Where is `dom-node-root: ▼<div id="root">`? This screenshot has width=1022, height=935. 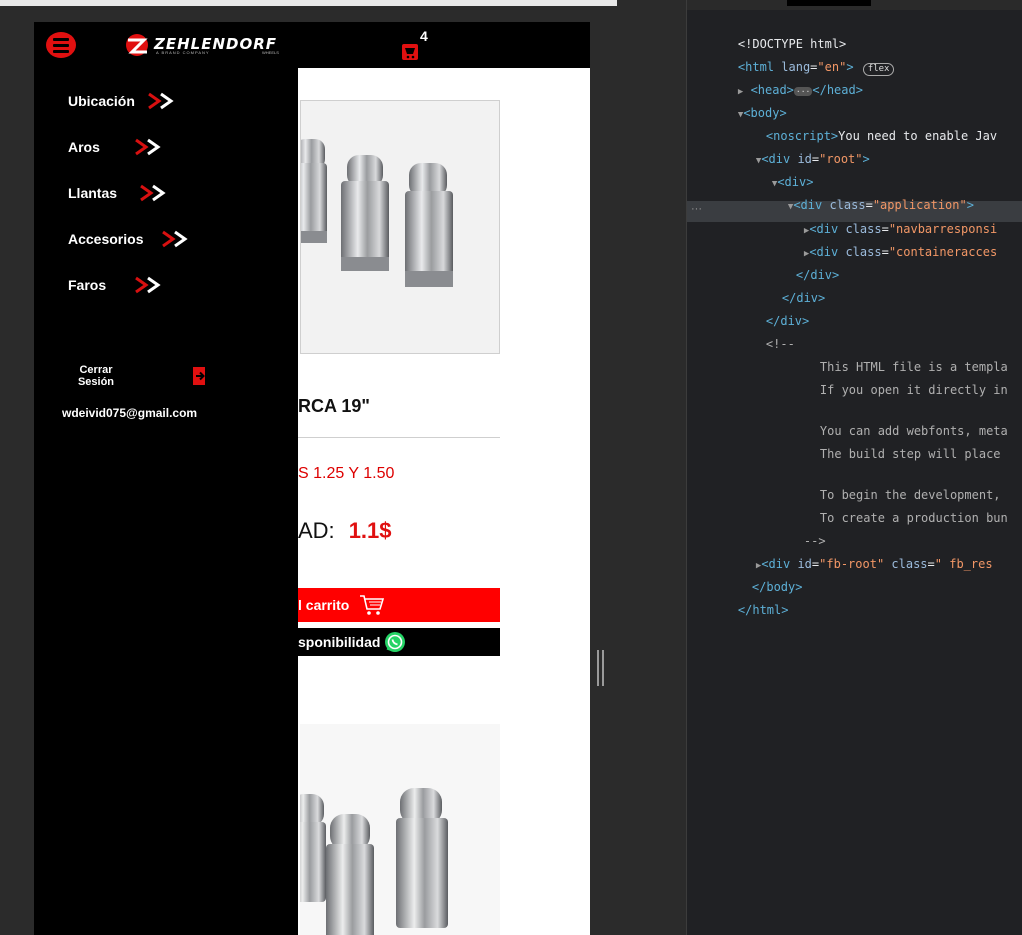 dom-node-root: ▼<div id="root"> is located at coordinates (798, 149).